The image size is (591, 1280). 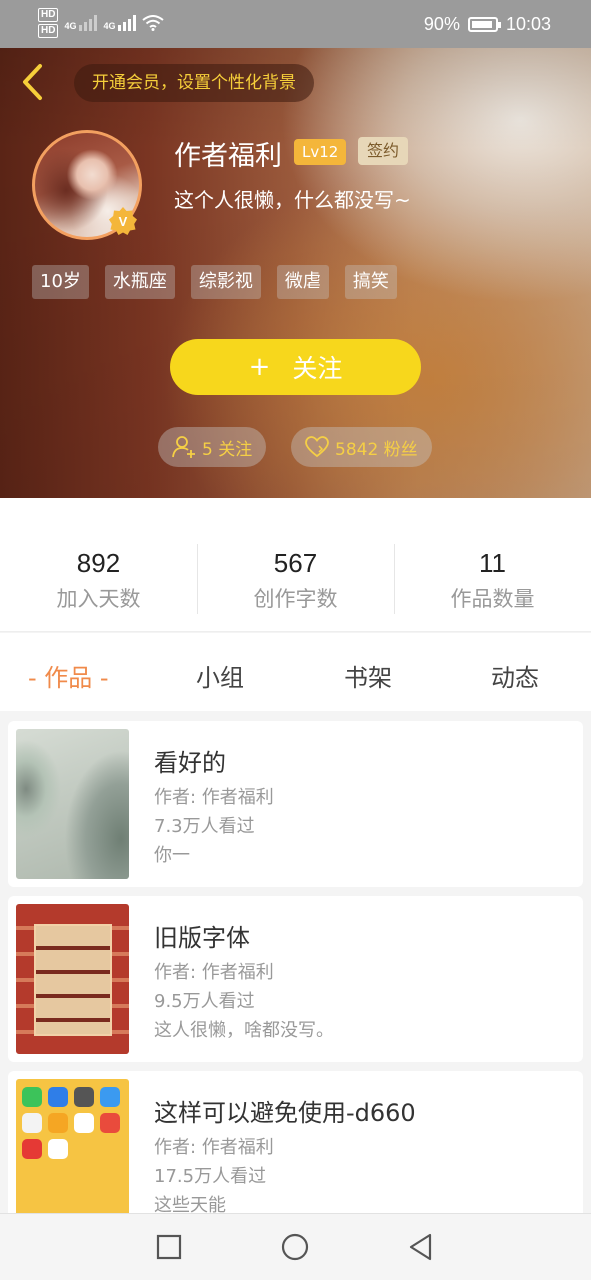 What do you see at coordinates (370, 282) in the screenshot?
I see `tag: 搞笑` at bounding box center [370, 282].